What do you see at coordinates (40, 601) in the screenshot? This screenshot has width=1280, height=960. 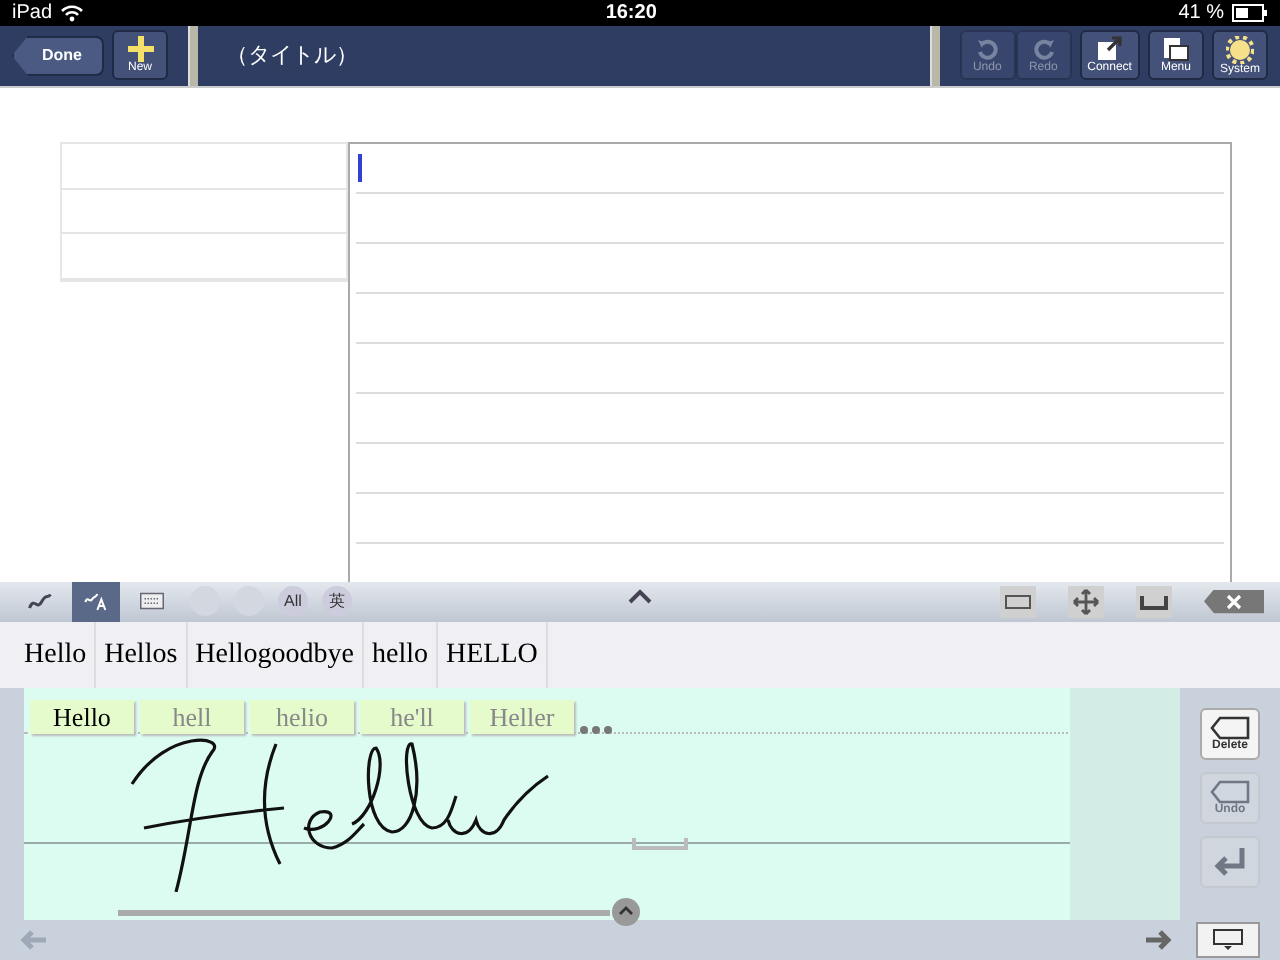 I see `squiggle-icon` at bounding box center [40, 601].